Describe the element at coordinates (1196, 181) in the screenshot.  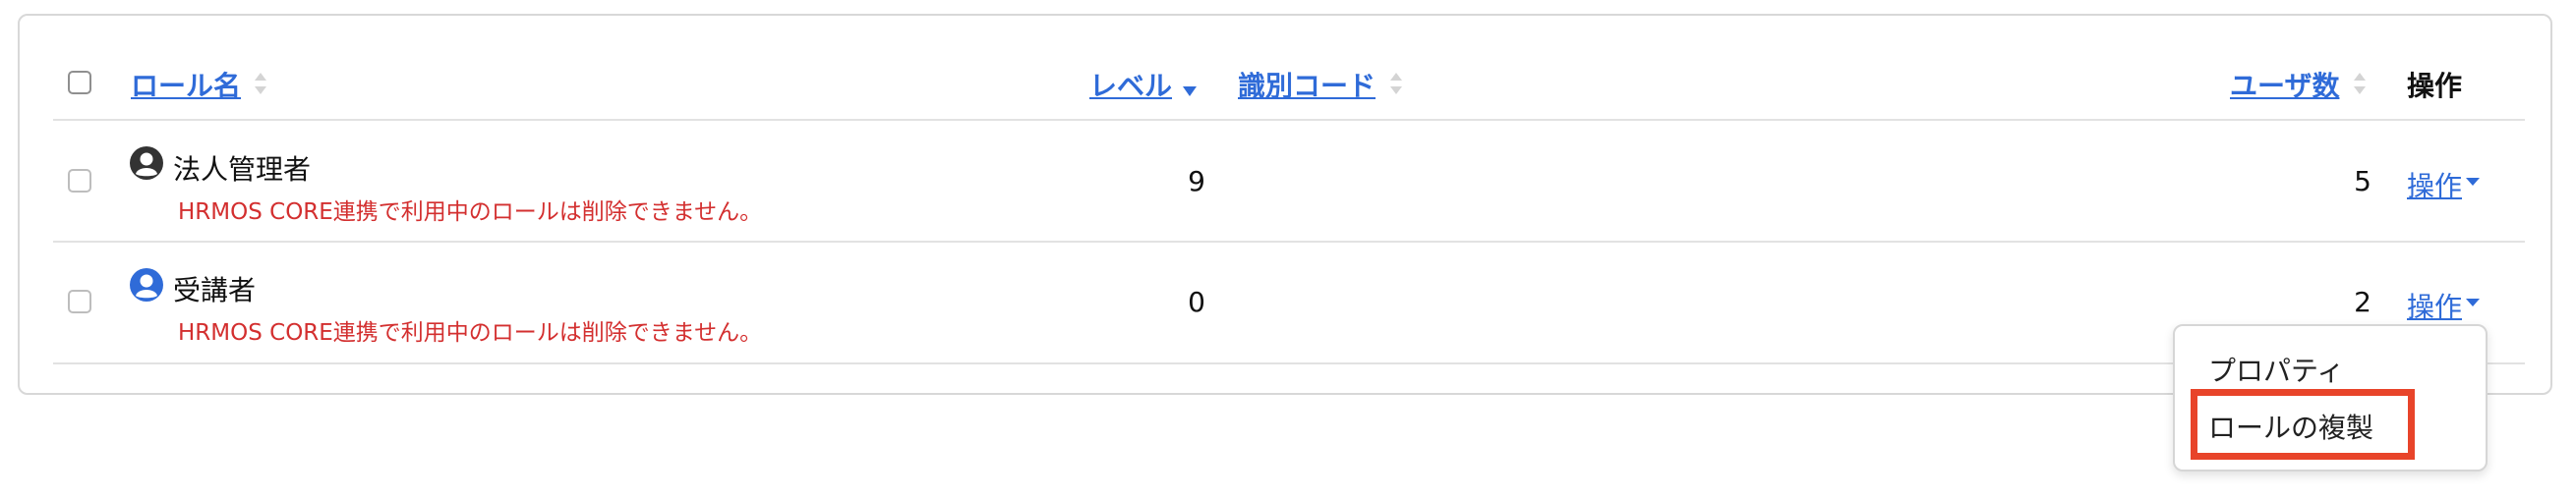
I see `level-value: 9` at that location.